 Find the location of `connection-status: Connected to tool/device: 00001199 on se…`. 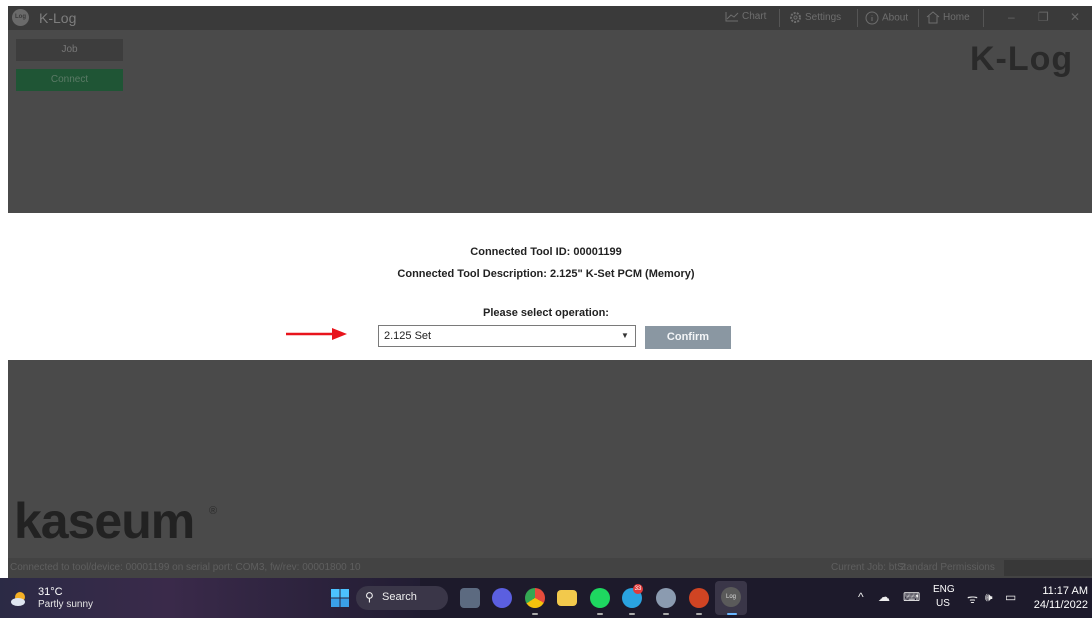

connection-status: Connected to tool/device: 00001199 on se… is located at coordinates (185, 567).